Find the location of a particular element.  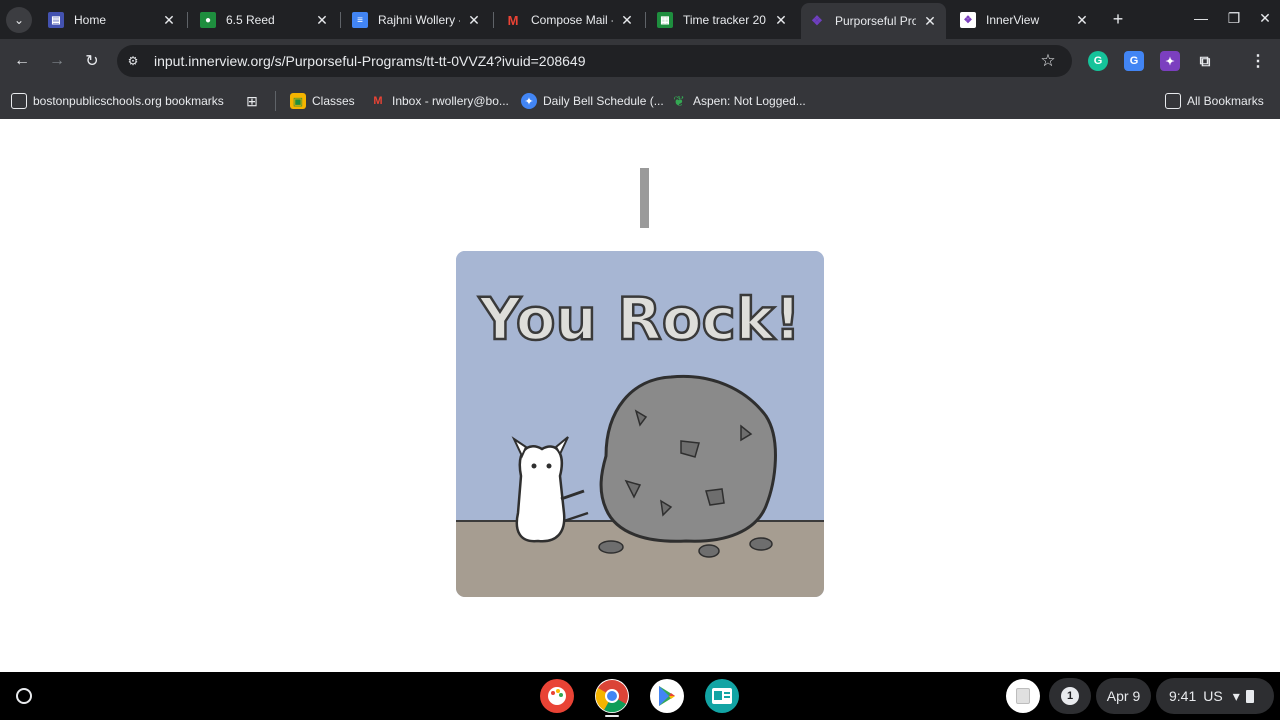

apps-grid-icon: ⊞ is located at coordinates (252, 100).